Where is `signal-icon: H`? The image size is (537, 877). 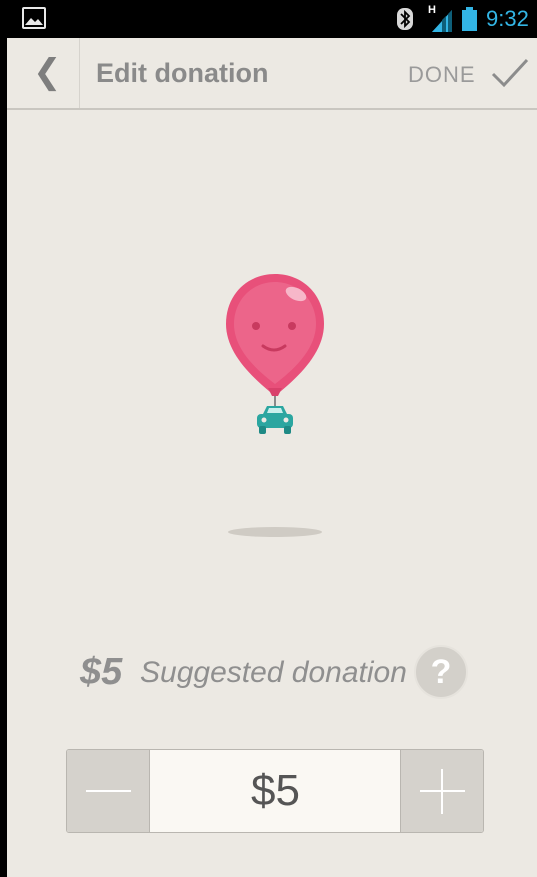
signal-icon: H is located at coordinates (441, 18).